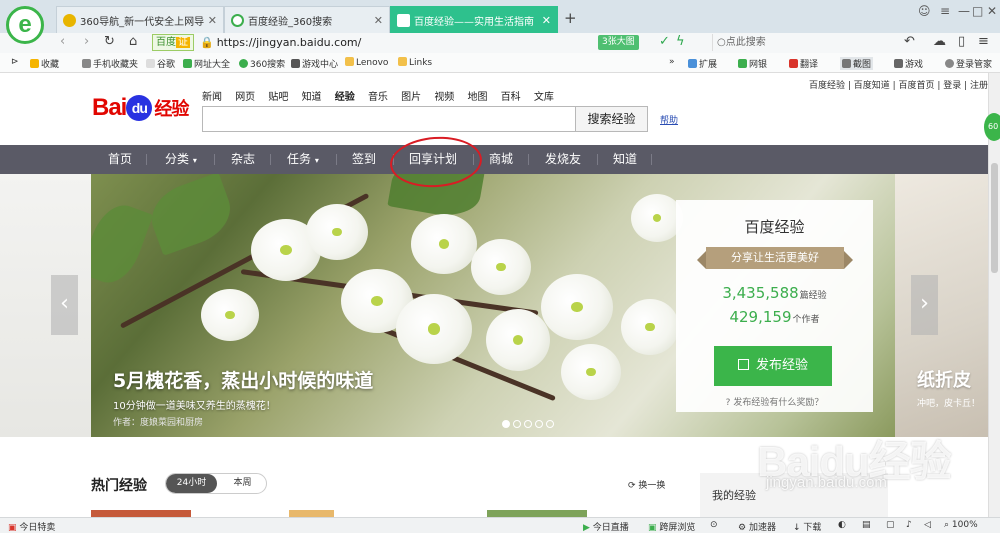  What do you see at coordinates (842, 525) in the screenshot?
I see `status-circle-icon: ◐` at bounding box center [842, 525].